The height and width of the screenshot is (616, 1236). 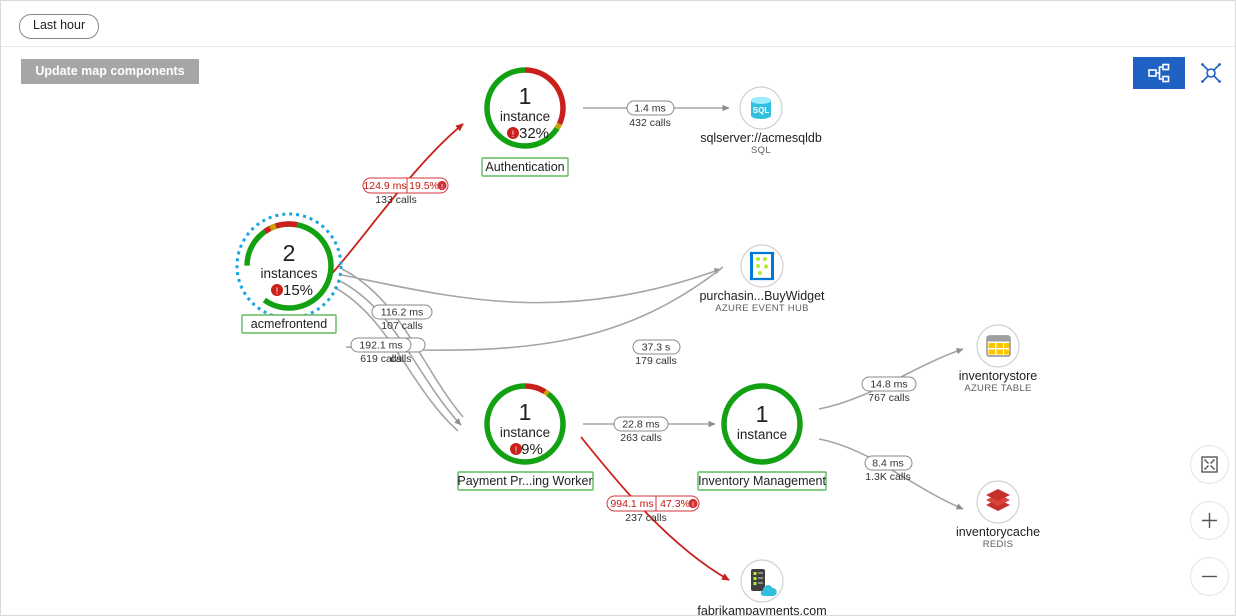 What do you see at coordinates (998, 532) in the screenshot?
I see `node-label: inventorycache` at bounding box center [998, 532].